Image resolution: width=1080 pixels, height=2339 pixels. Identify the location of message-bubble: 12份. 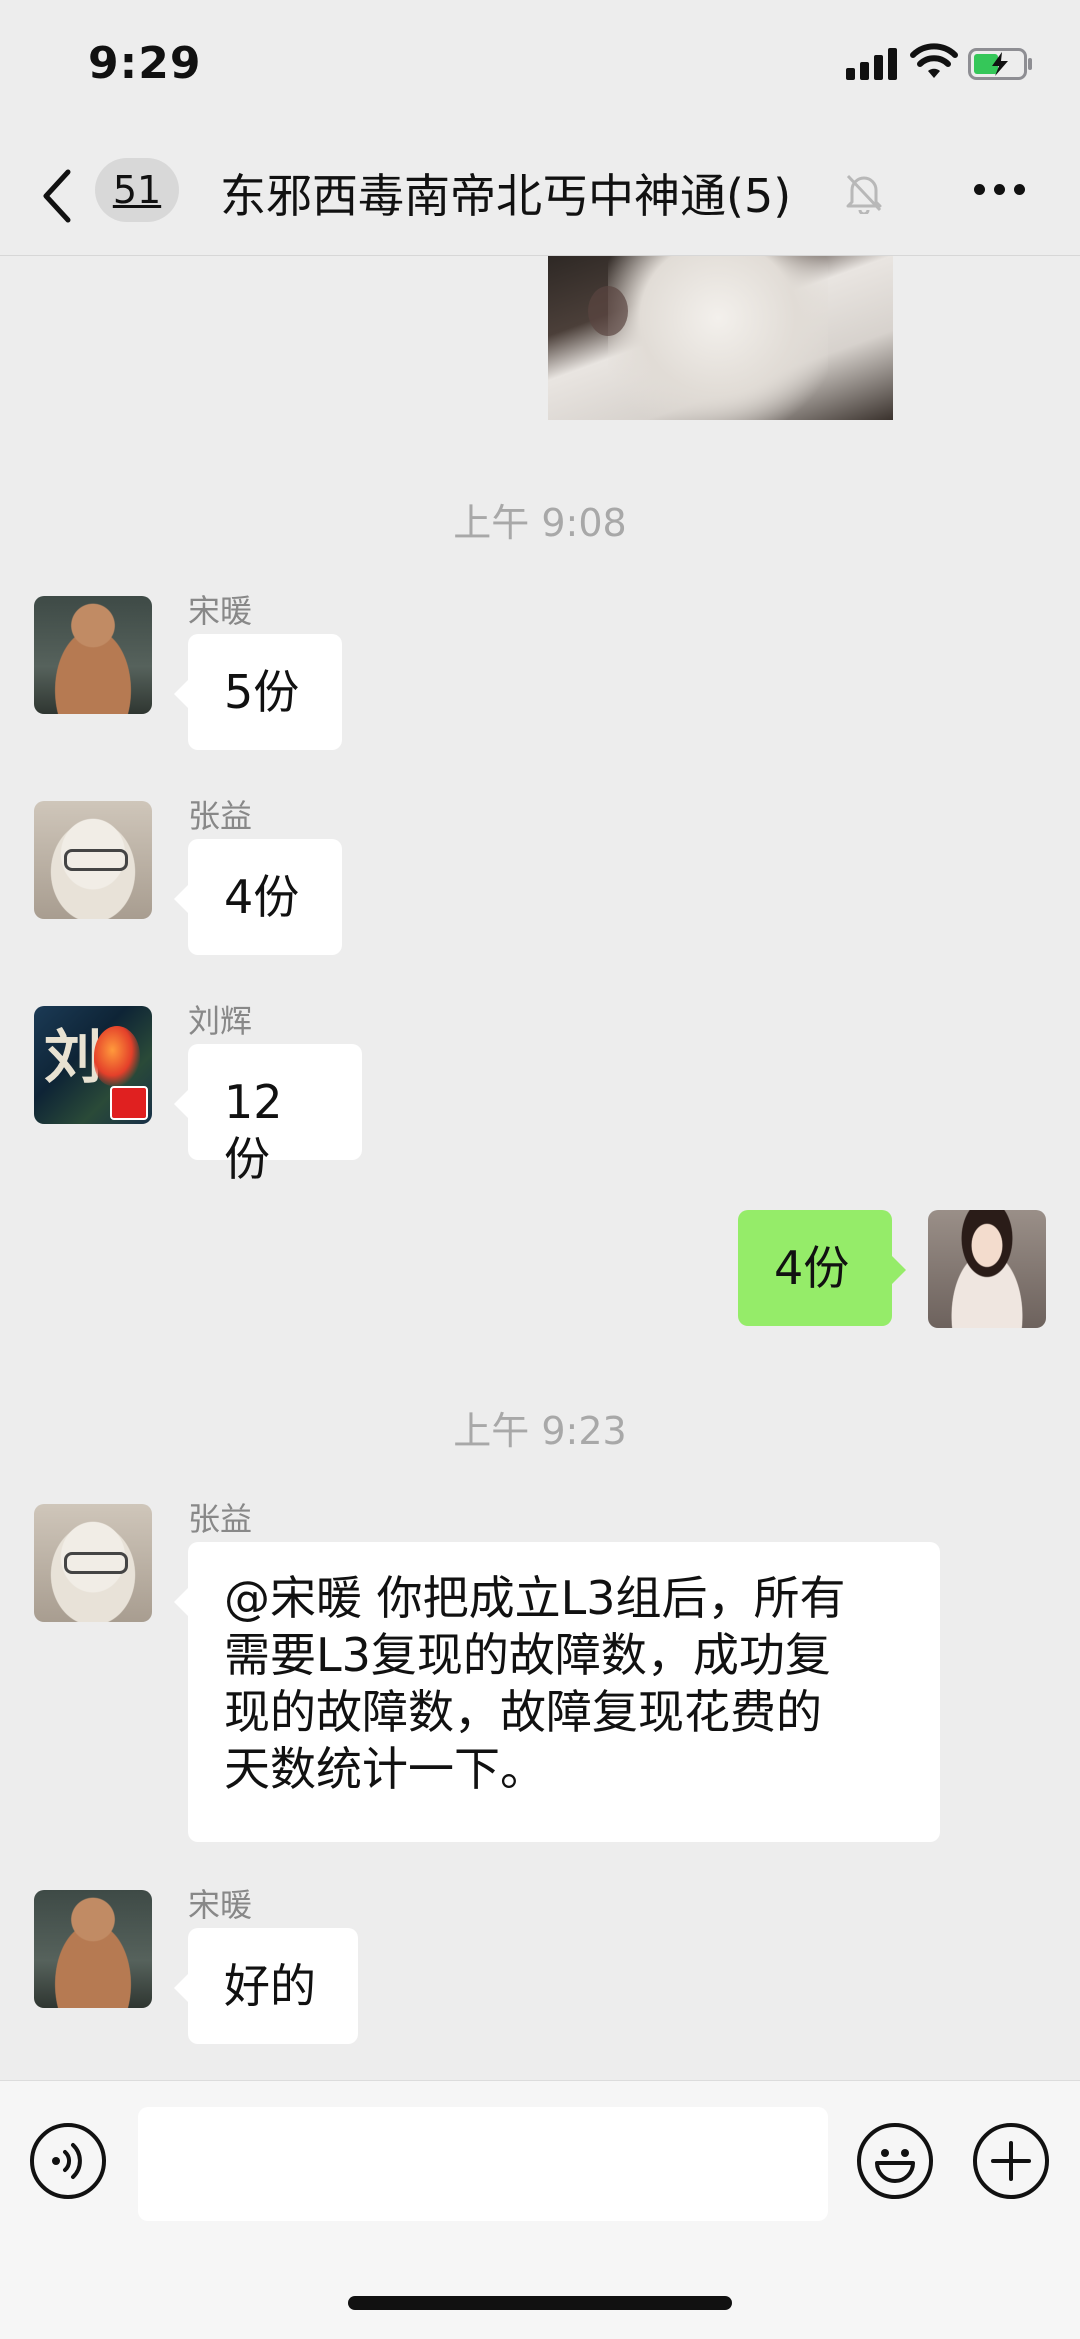
(268, 1115).